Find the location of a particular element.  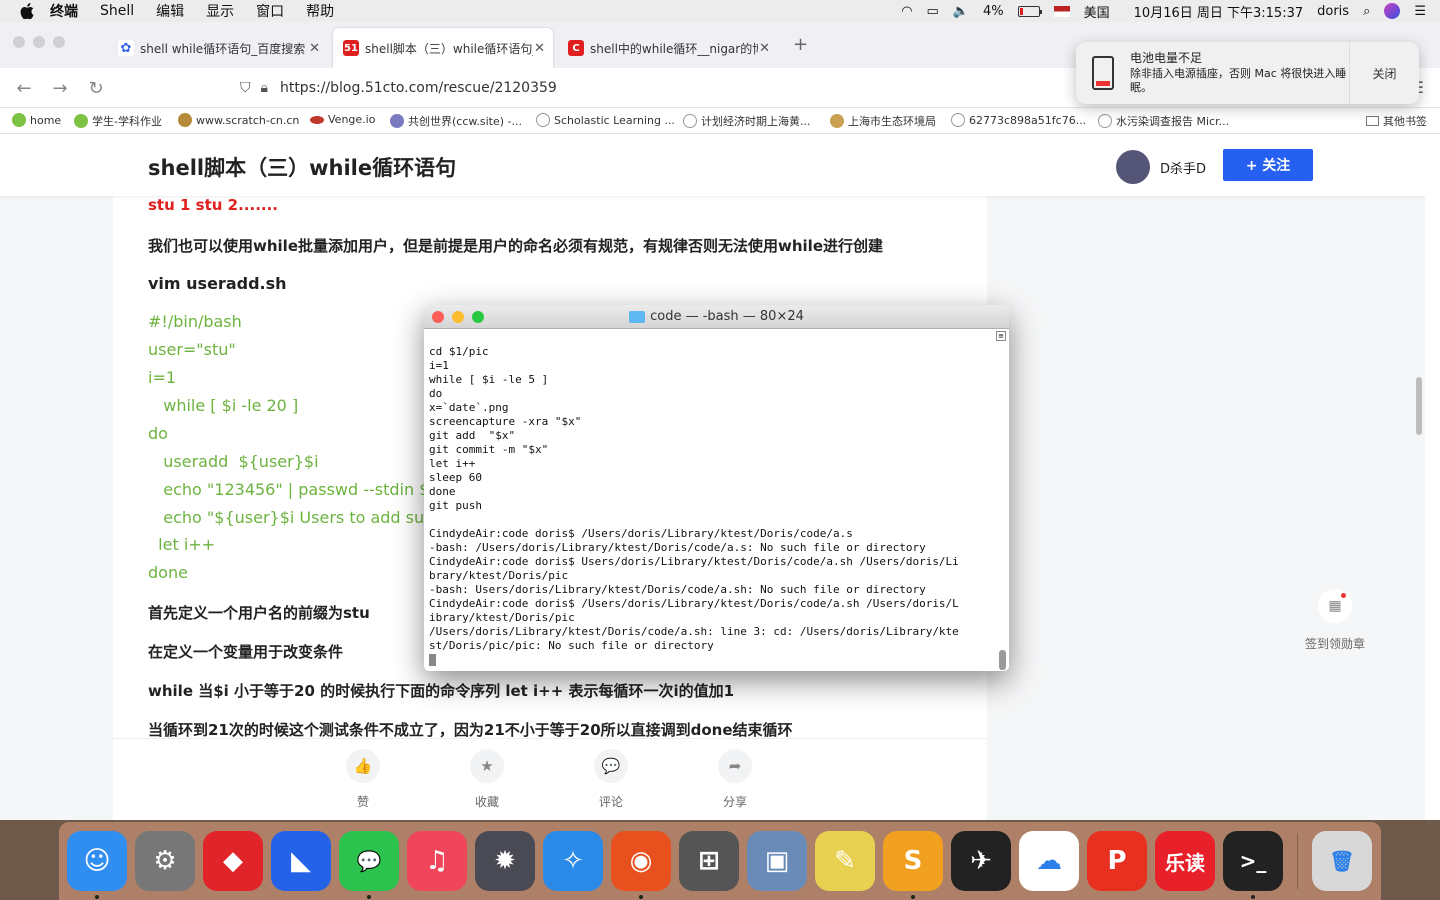

dock-terminal-icon: >_ is located at coordinates (1253, 865).